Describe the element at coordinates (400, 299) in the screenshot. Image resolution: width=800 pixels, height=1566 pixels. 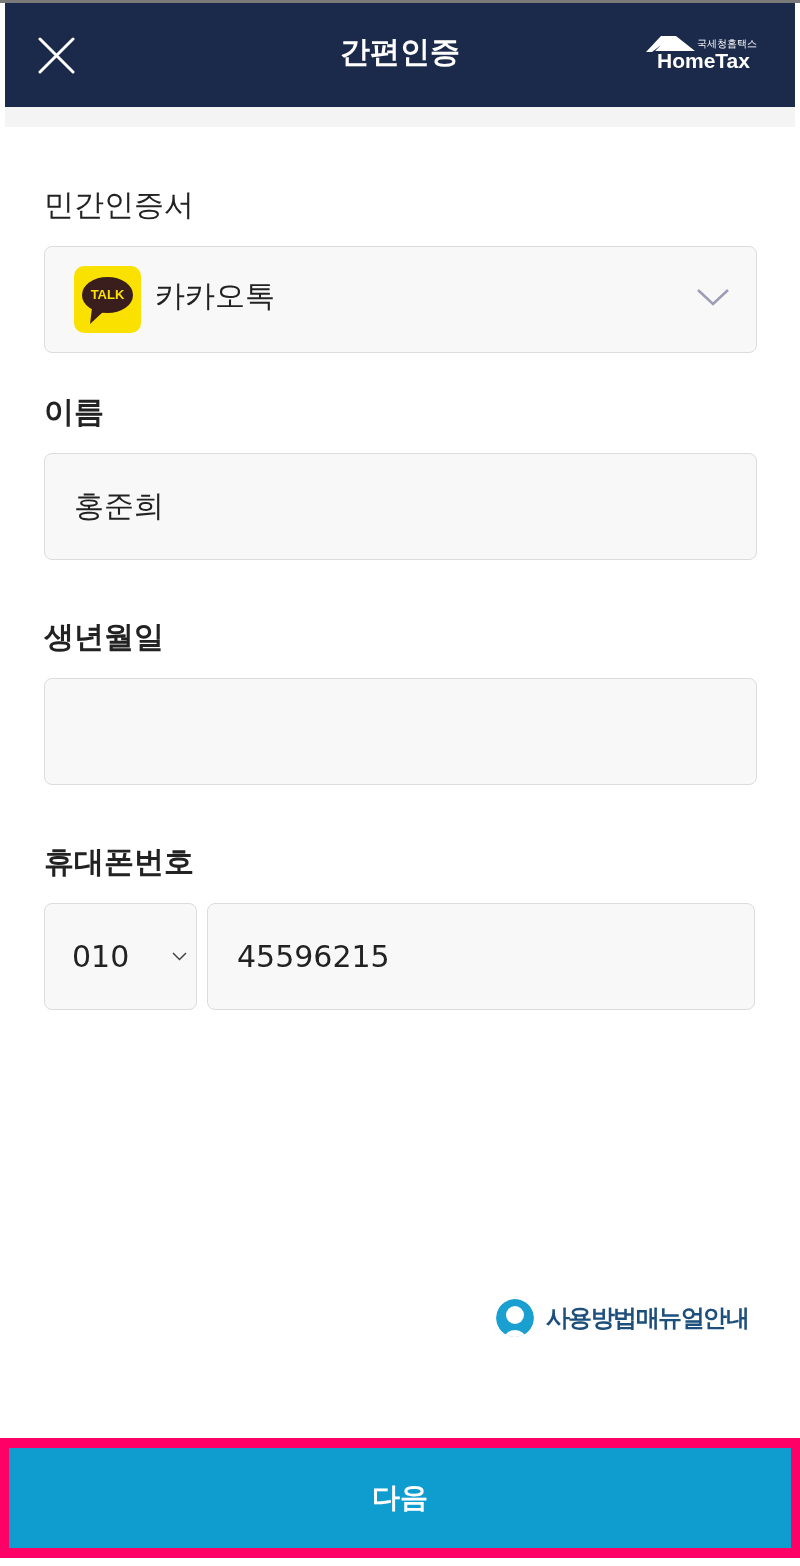
I see `certificate-select: TALK 카카오톡` at that location.